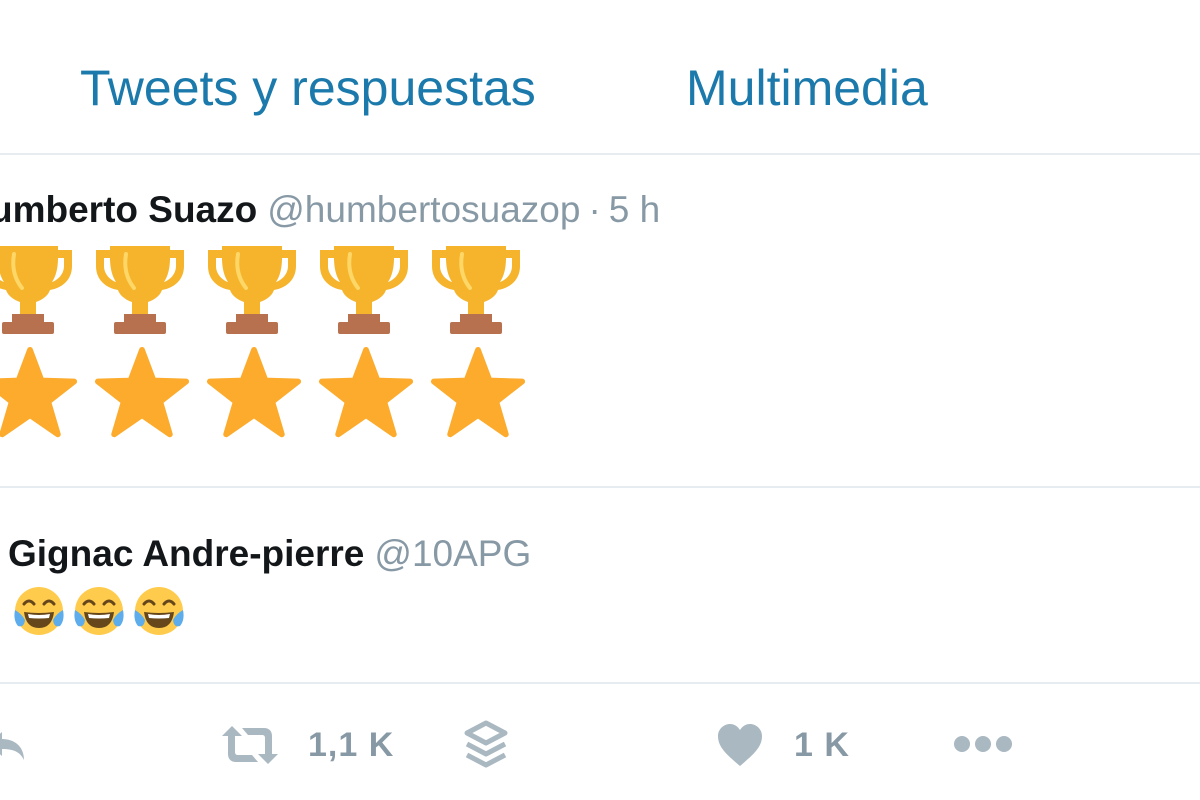 This screenshot has height=800, width=1200. I want to click on more-button, so click(983, 744).